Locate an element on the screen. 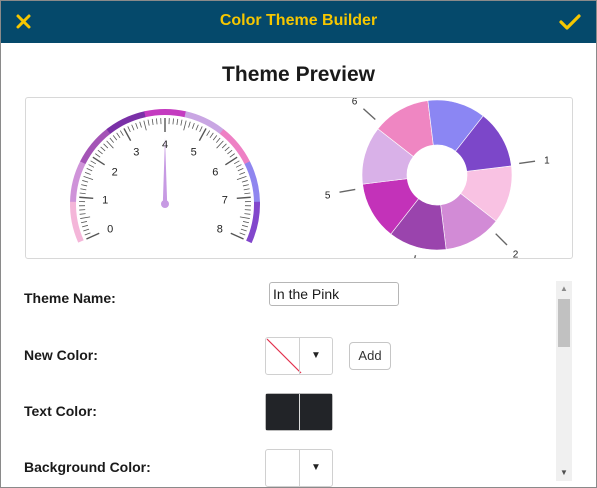 The width and height of the screenshot is (597, 488). gauge-tick-label: 6 is located at coordinates (215, 172).